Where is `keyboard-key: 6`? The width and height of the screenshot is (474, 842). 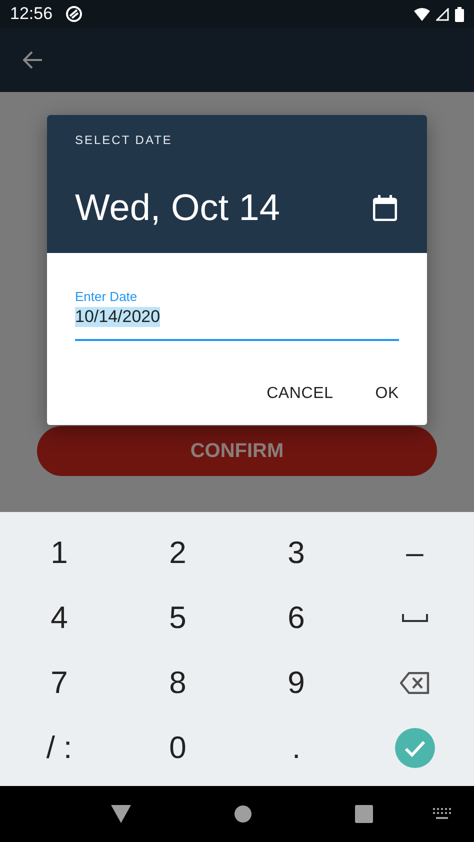
keyboard-key: 6 is located at coordinates (296, 618).